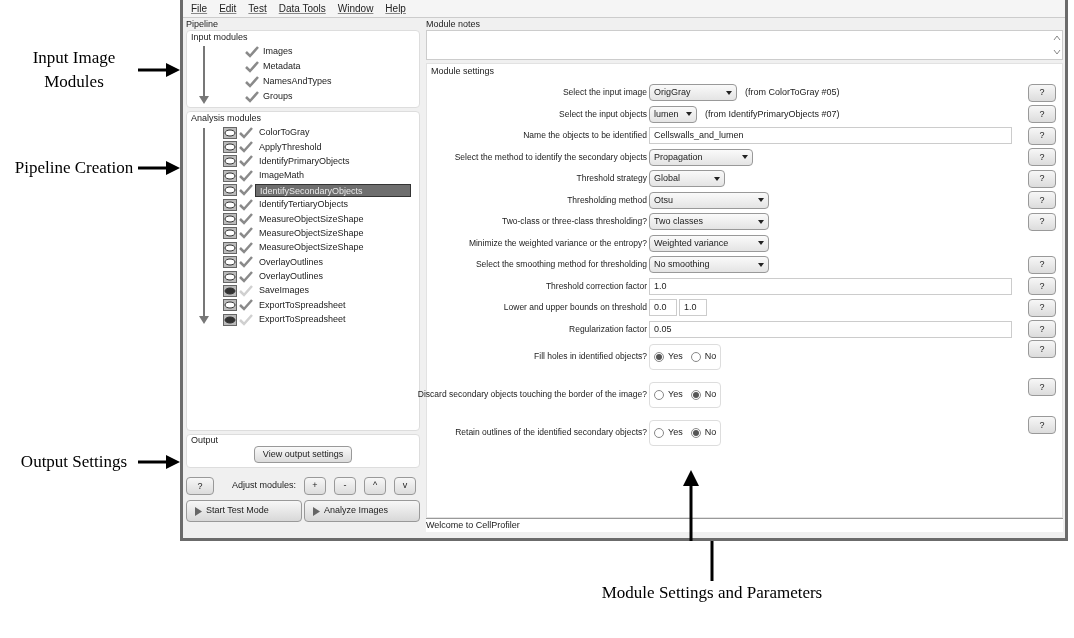 The height and width of the screenshot is (638, 1074). I want to click on module-item: ColorToGray, so click(333, 133).